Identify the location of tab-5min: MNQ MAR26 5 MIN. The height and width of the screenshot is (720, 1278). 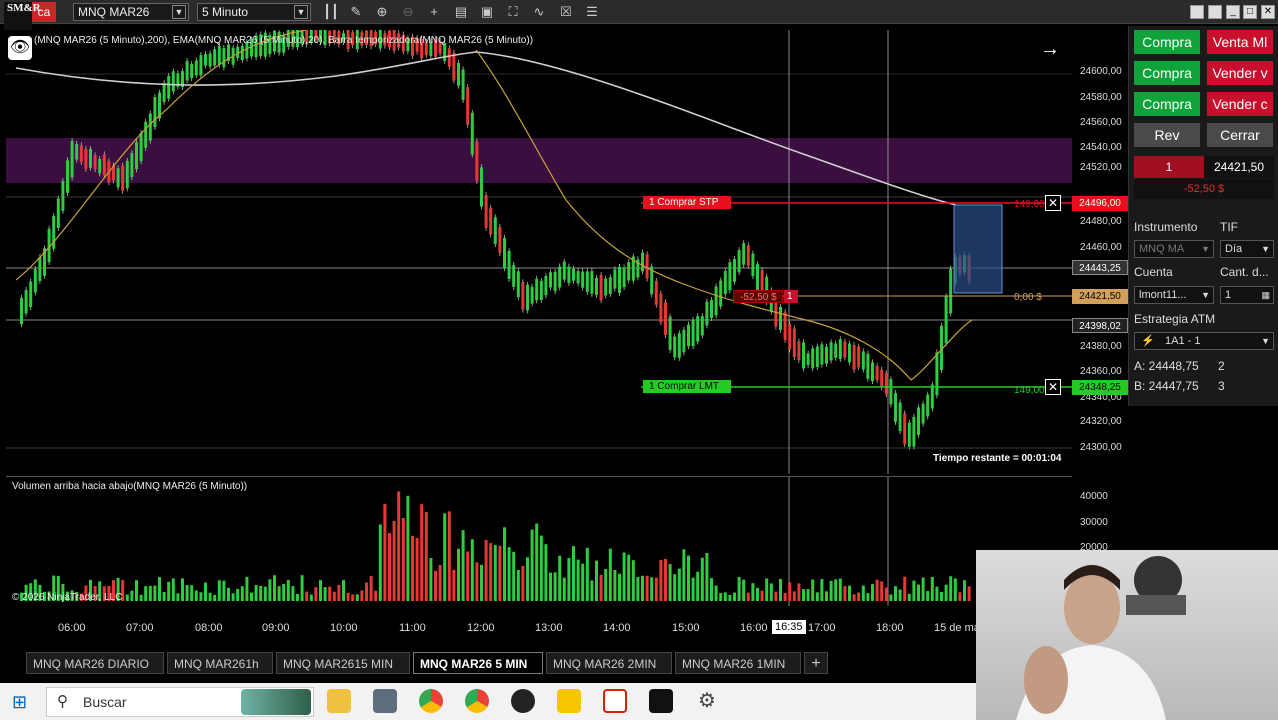
(478, 663).